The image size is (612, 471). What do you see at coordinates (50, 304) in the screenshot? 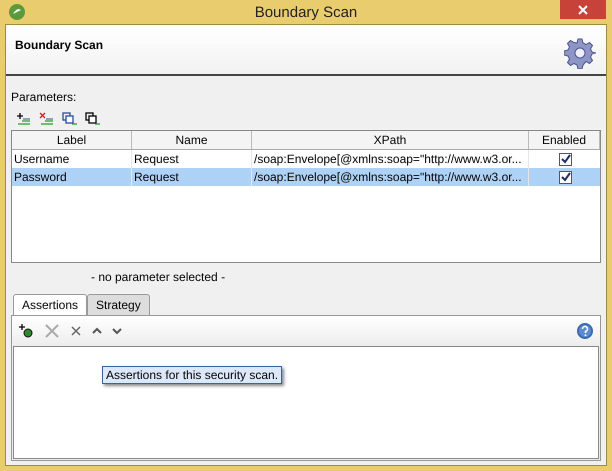
I see `tab: Assertions` at bounding box center [50, 304].